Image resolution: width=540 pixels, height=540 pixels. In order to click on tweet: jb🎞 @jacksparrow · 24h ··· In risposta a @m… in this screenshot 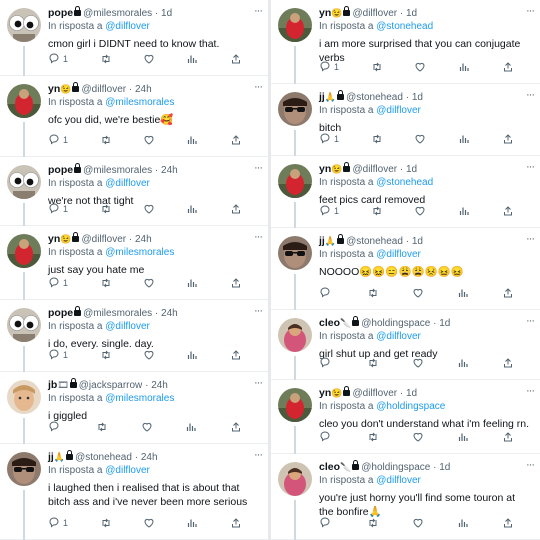, I will do `click(134, 408)`.